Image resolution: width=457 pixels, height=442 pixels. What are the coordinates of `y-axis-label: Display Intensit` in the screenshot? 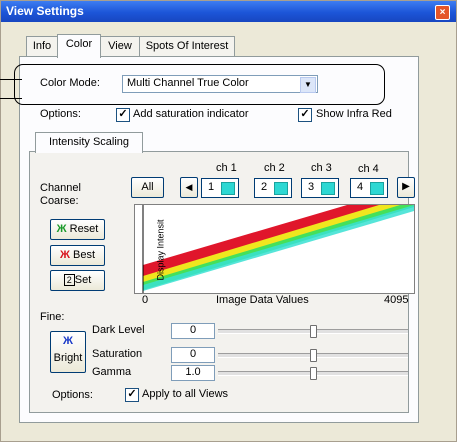 It's located at (160, 250).